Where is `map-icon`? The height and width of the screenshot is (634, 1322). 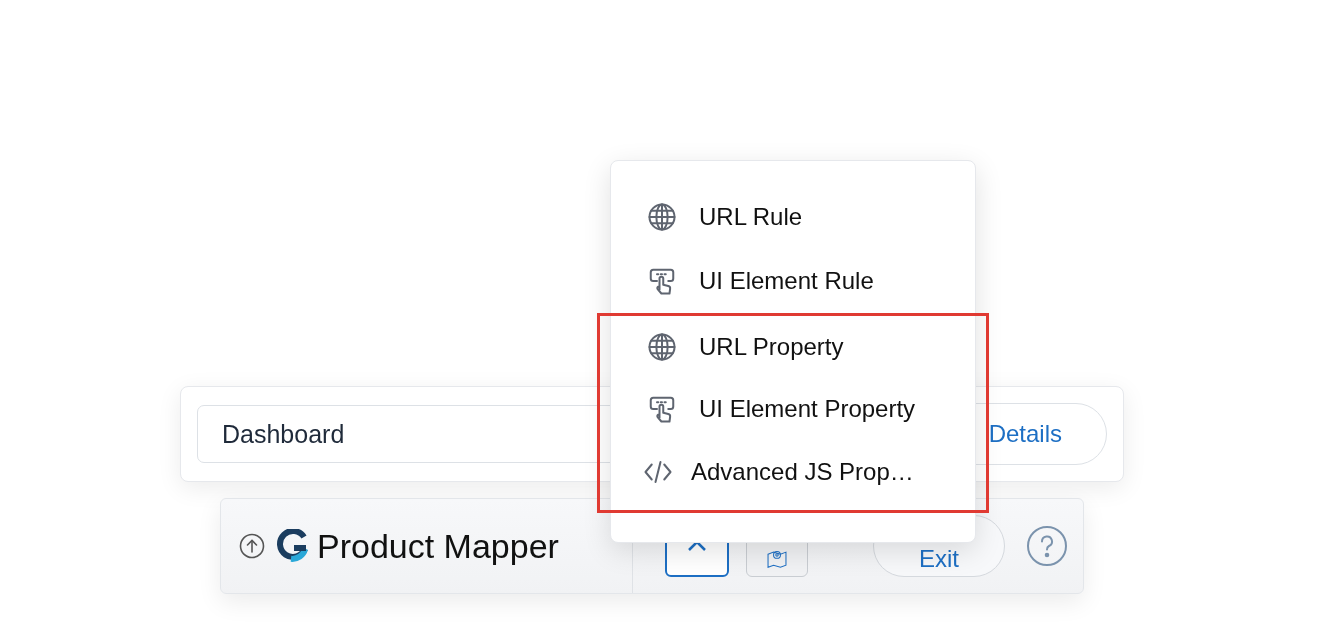
map-icon is located at coordinates (777, 558).